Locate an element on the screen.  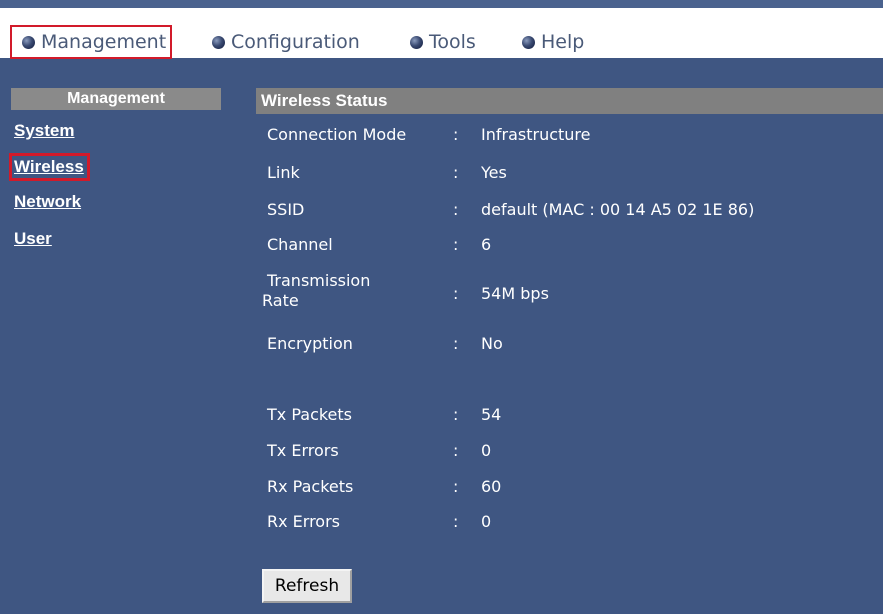
menu-label: Help is located at coordinates (563, 42).